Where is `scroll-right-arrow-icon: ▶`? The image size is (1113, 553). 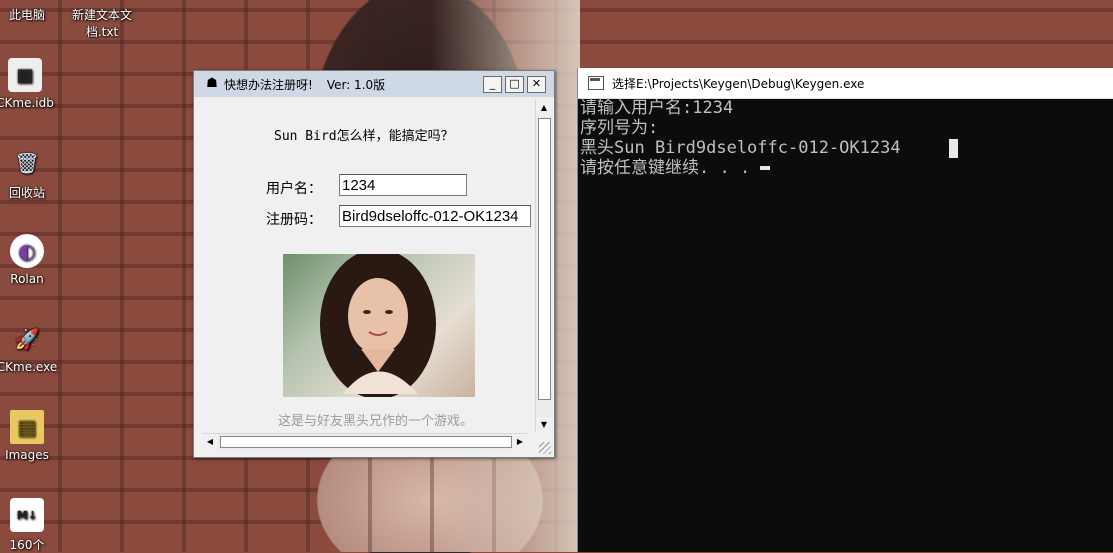 scroll-right-arrow-icon: ▶ is located at coordinates (520, 442).